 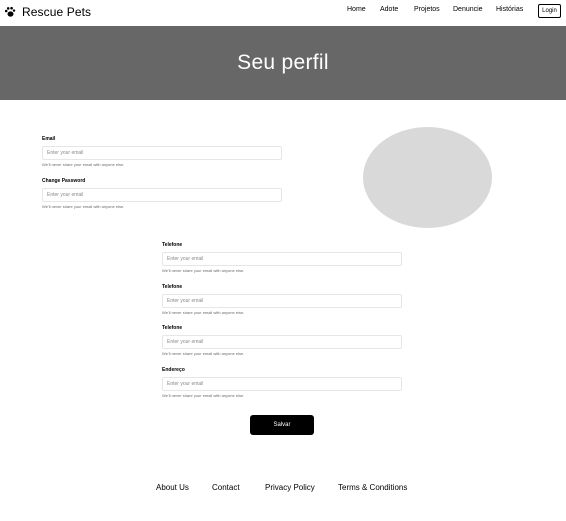 I want to click on footer-link-privacy: Privacy Policy, so click(x=290, y=487).